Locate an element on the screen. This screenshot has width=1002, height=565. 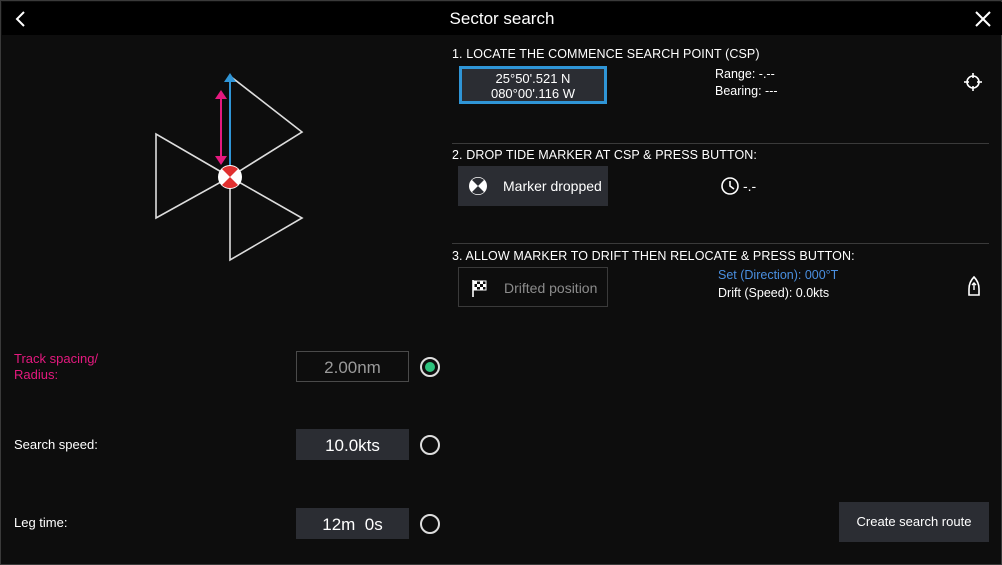
csp-latitude: 25°50'.521 N is located at coordinates (533, 78).